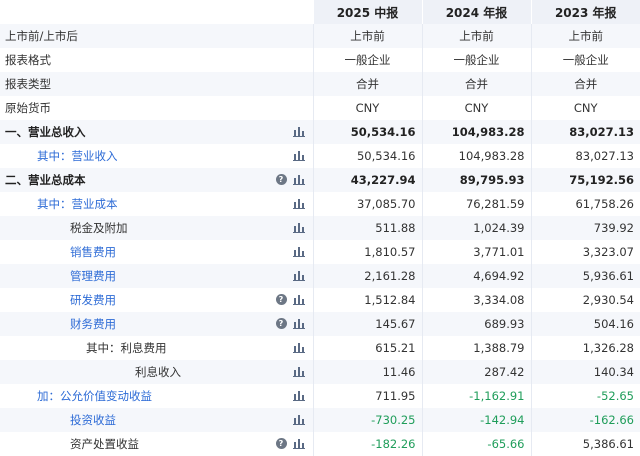  I want to click on value-cell: 711.95, so click(367, 396).